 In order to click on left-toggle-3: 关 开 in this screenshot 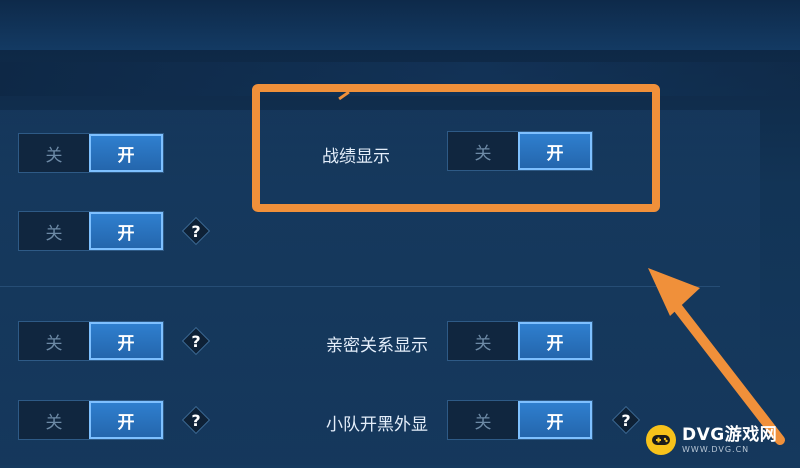, I will do `click(91, 341)`.